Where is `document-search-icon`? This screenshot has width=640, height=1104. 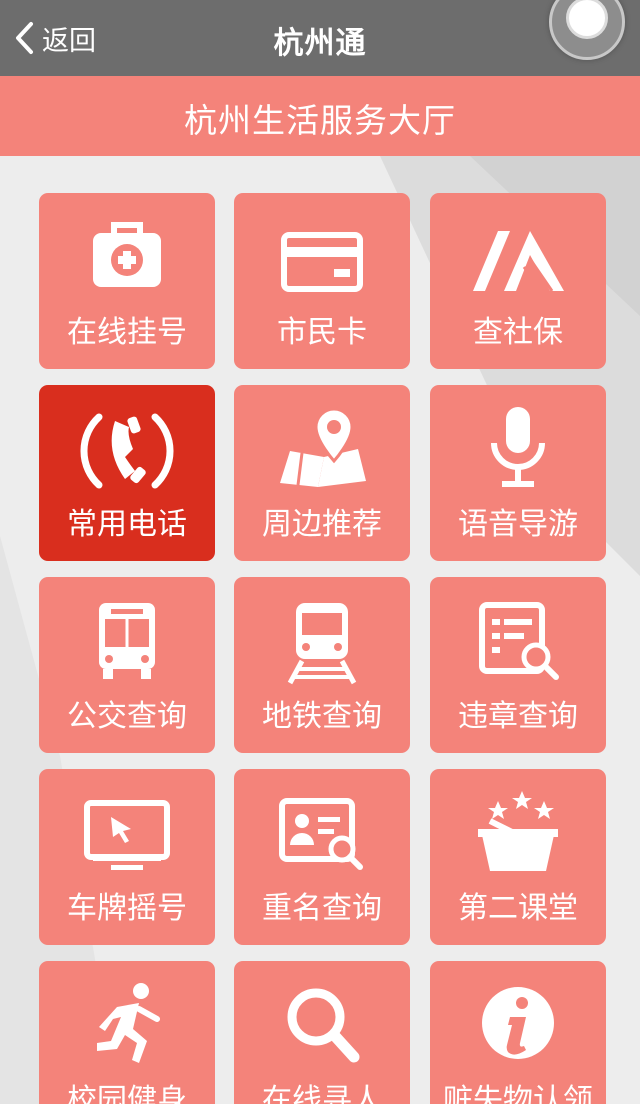
document-search-icon is located at coordinates (519, 641).